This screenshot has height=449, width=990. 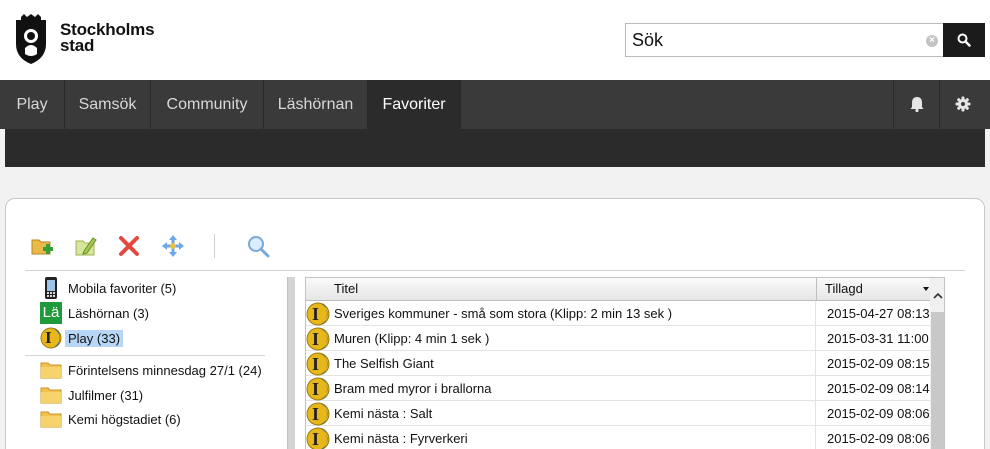 I want to click on row-title: The Selfish Giant, so click(x=384, y=363).